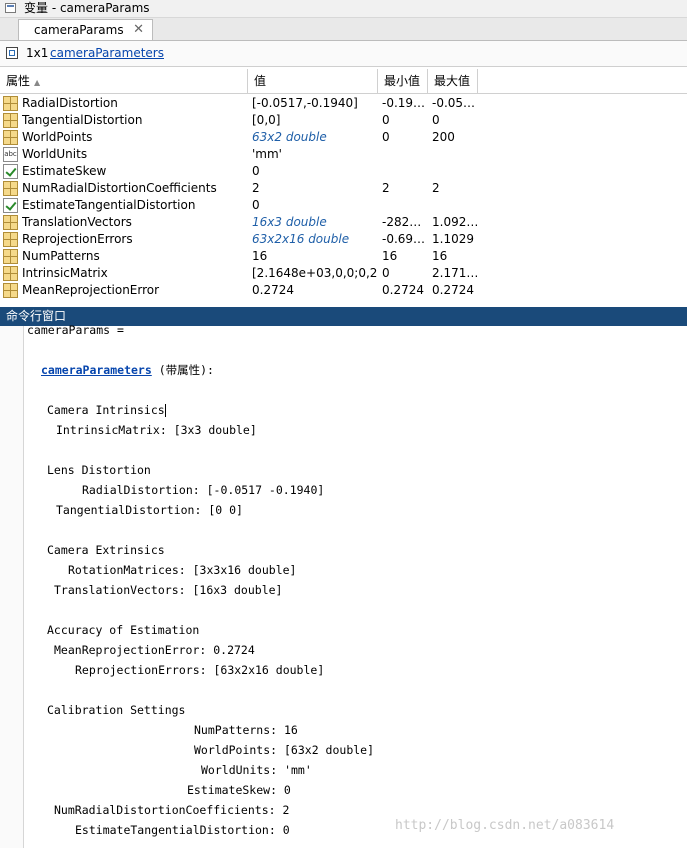 The width and height of the screenshot is (687, 848). What do you see at coordinates (343, 9) in the screenshot?
I see `window-title-bar: 变量 - cameraParams` at bounding box center [343, 9].